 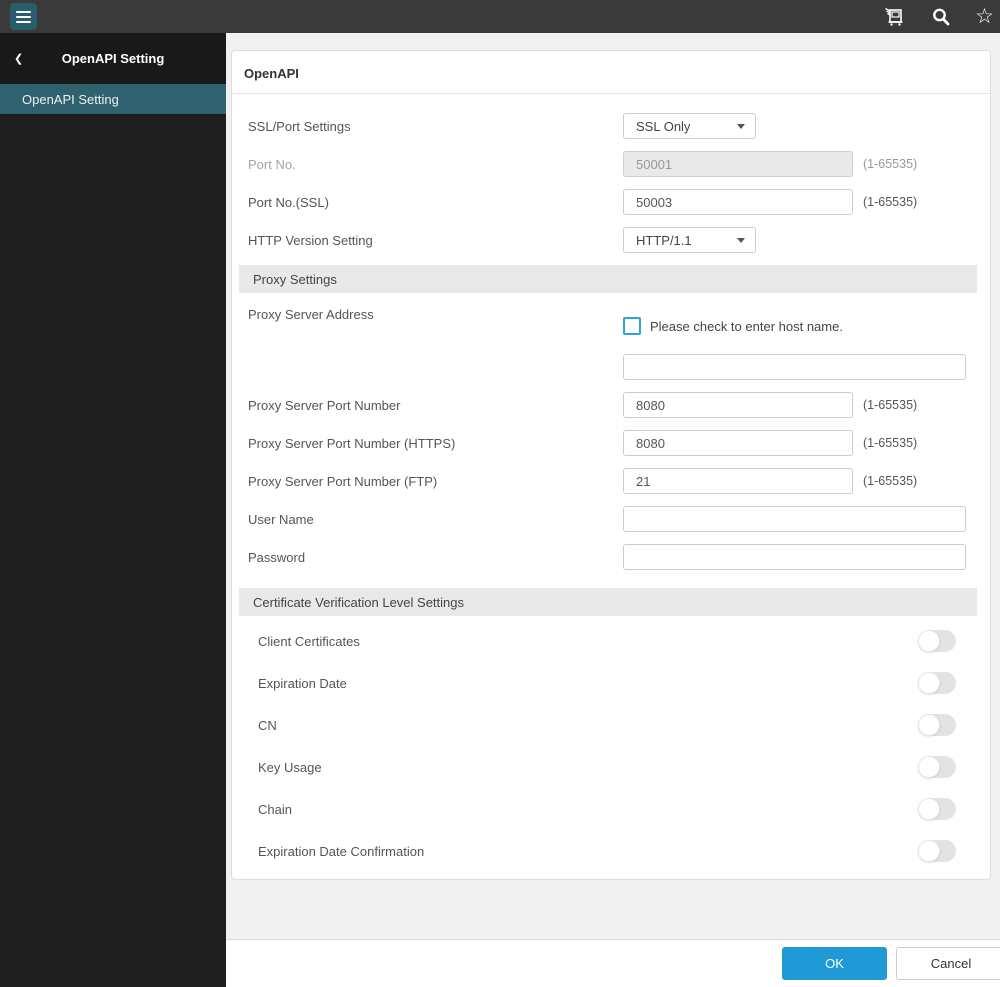 What do you see at coordinates (738, 164) in the screenshot?
I see `port-no-input` at bounding box center [738, 164].